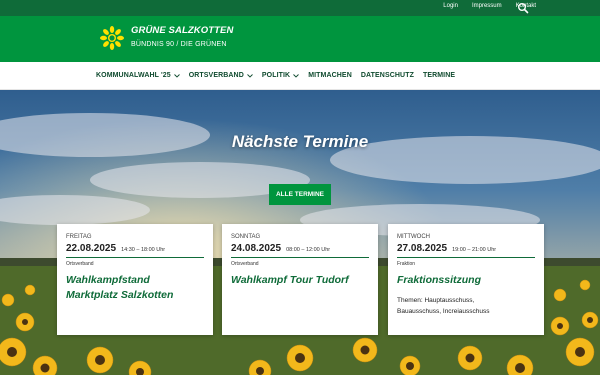 Image resolution: width=600 pixels, height=375 pixels. What do you see at coordinates (308, 250) in the screenshot?
I see `event-time: 08:00 – 12:00 Uhr` at bounding box center [308, 250].